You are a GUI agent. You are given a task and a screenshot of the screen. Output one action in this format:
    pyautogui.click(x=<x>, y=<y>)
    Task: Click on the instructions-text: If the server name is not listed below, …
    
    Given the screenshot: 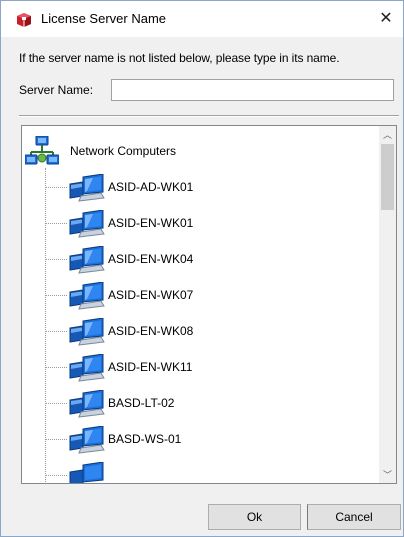 What is the action you would take?
    pyautogui.click(x=179, y=58)
    